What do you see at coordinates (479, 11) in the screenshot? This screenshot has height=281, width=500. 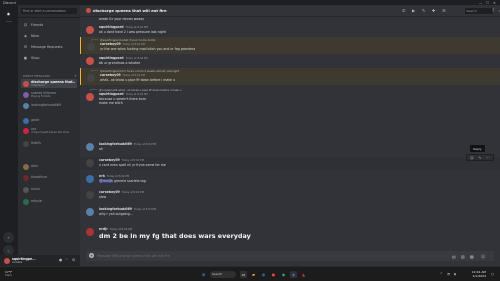 I see `search-input: Search` at bounding box center [479, 11].